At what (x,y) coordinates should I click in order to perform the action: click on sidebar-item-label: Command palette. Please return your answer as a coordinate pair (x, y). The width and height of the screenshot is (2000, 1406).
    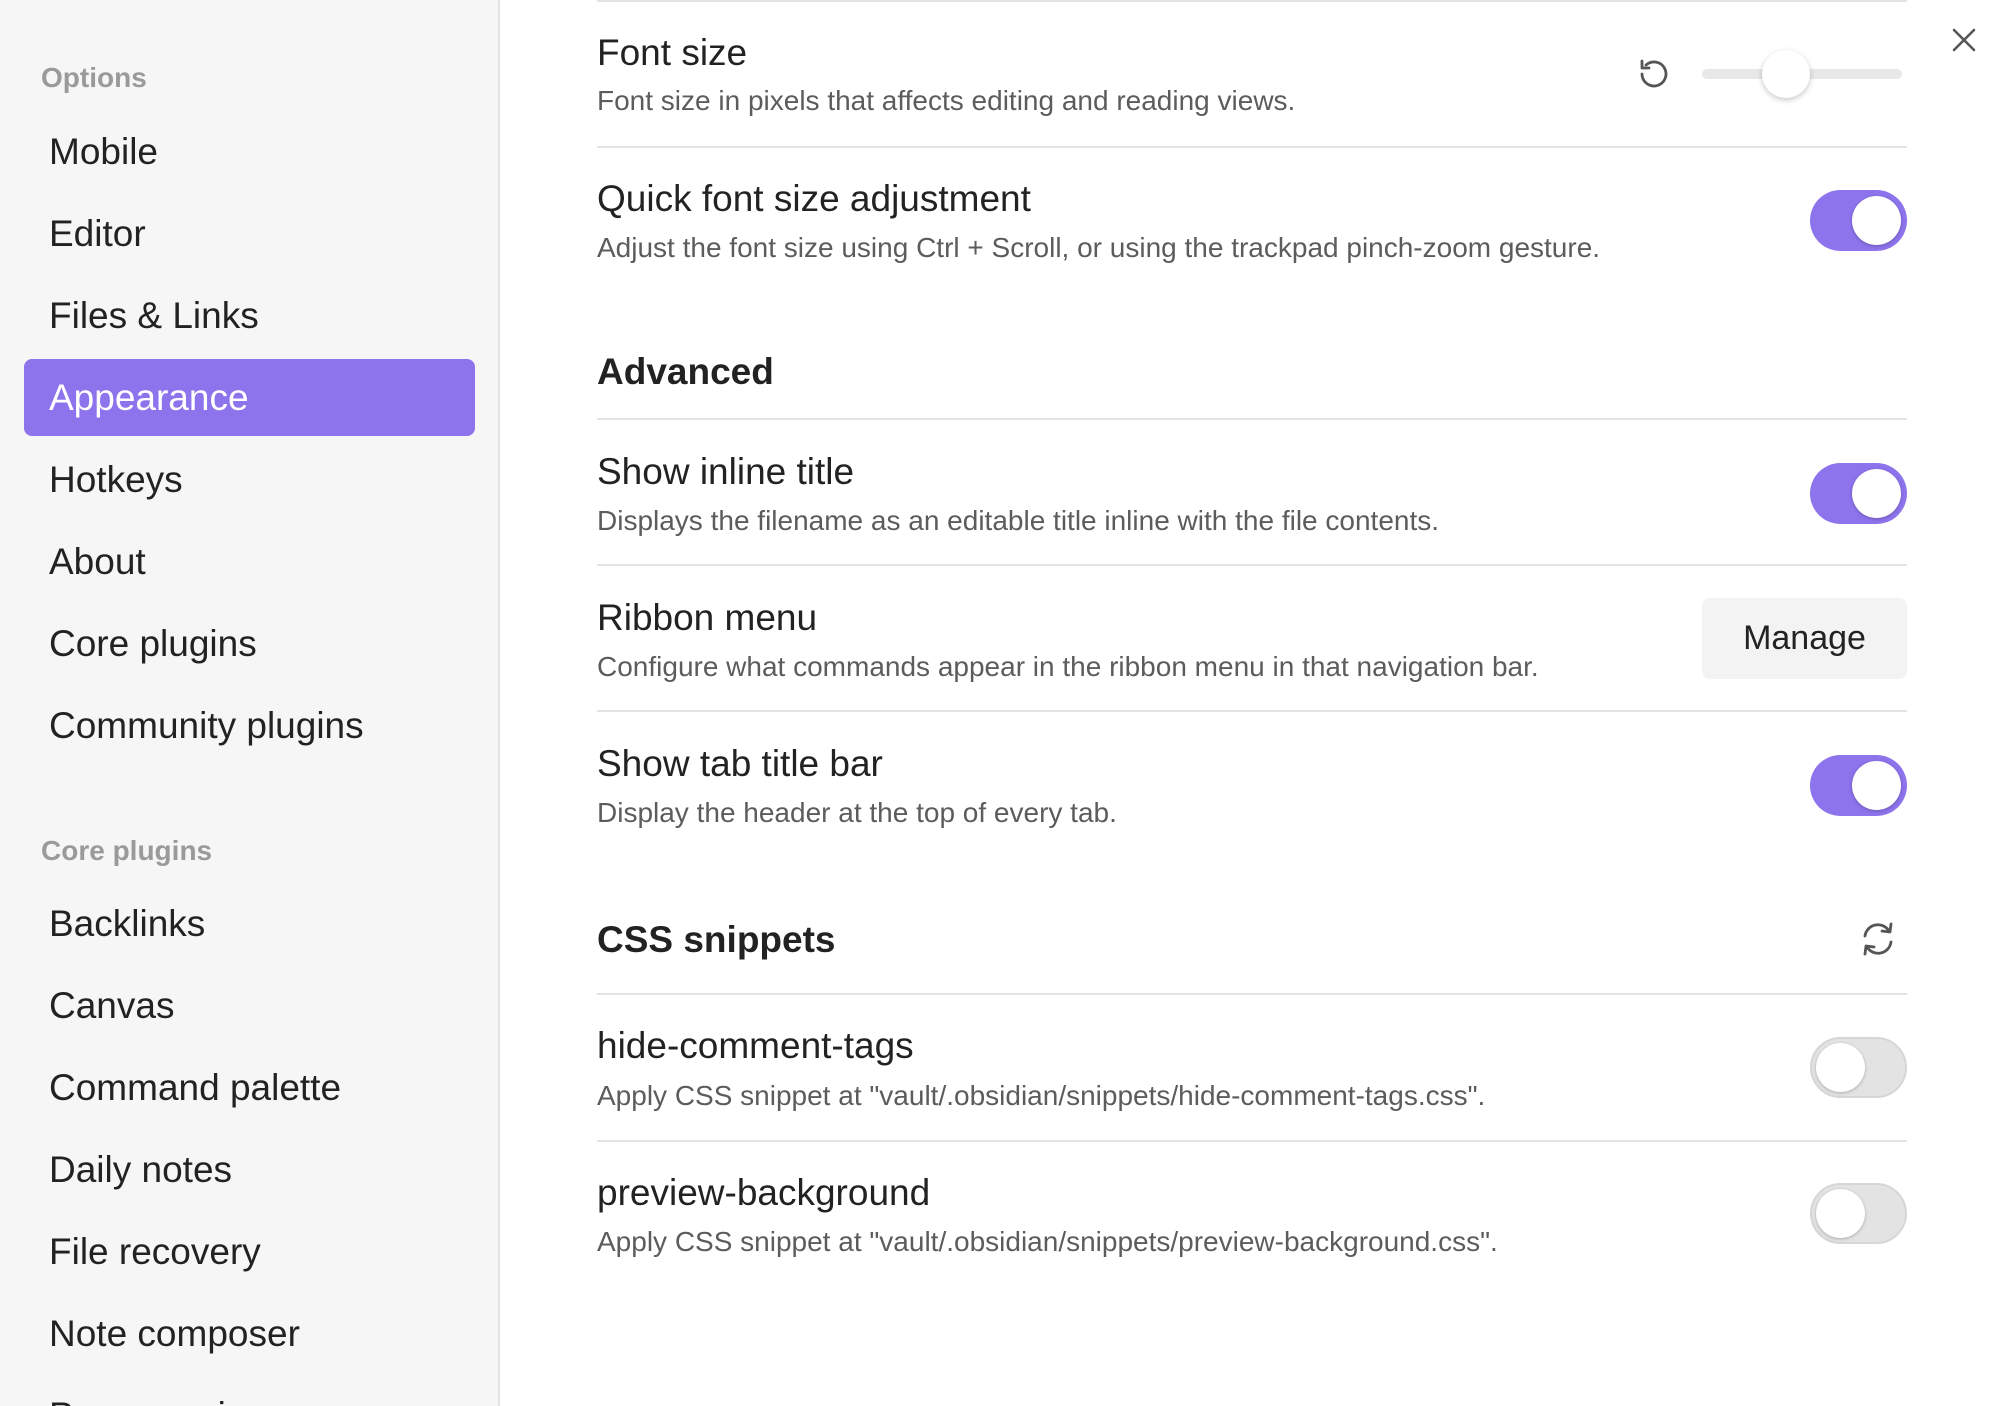
    Looking at the image, I should click on (195, 1087).